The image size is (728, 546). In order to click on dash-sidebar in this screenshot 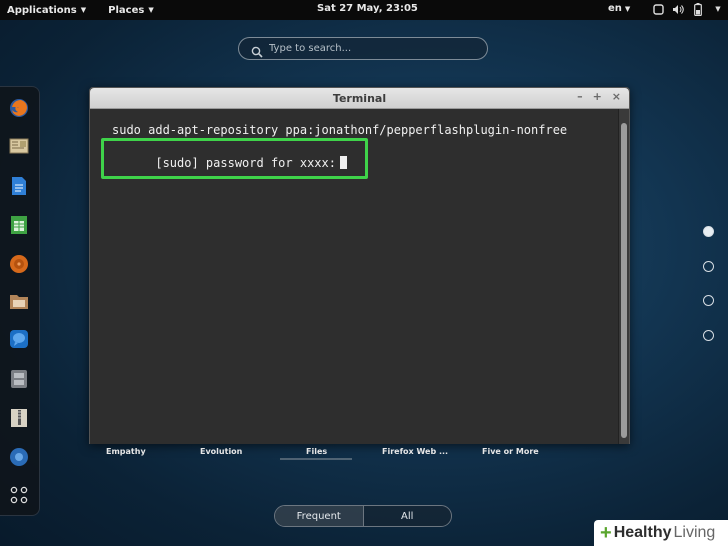, I will do `click(20, 301)`.